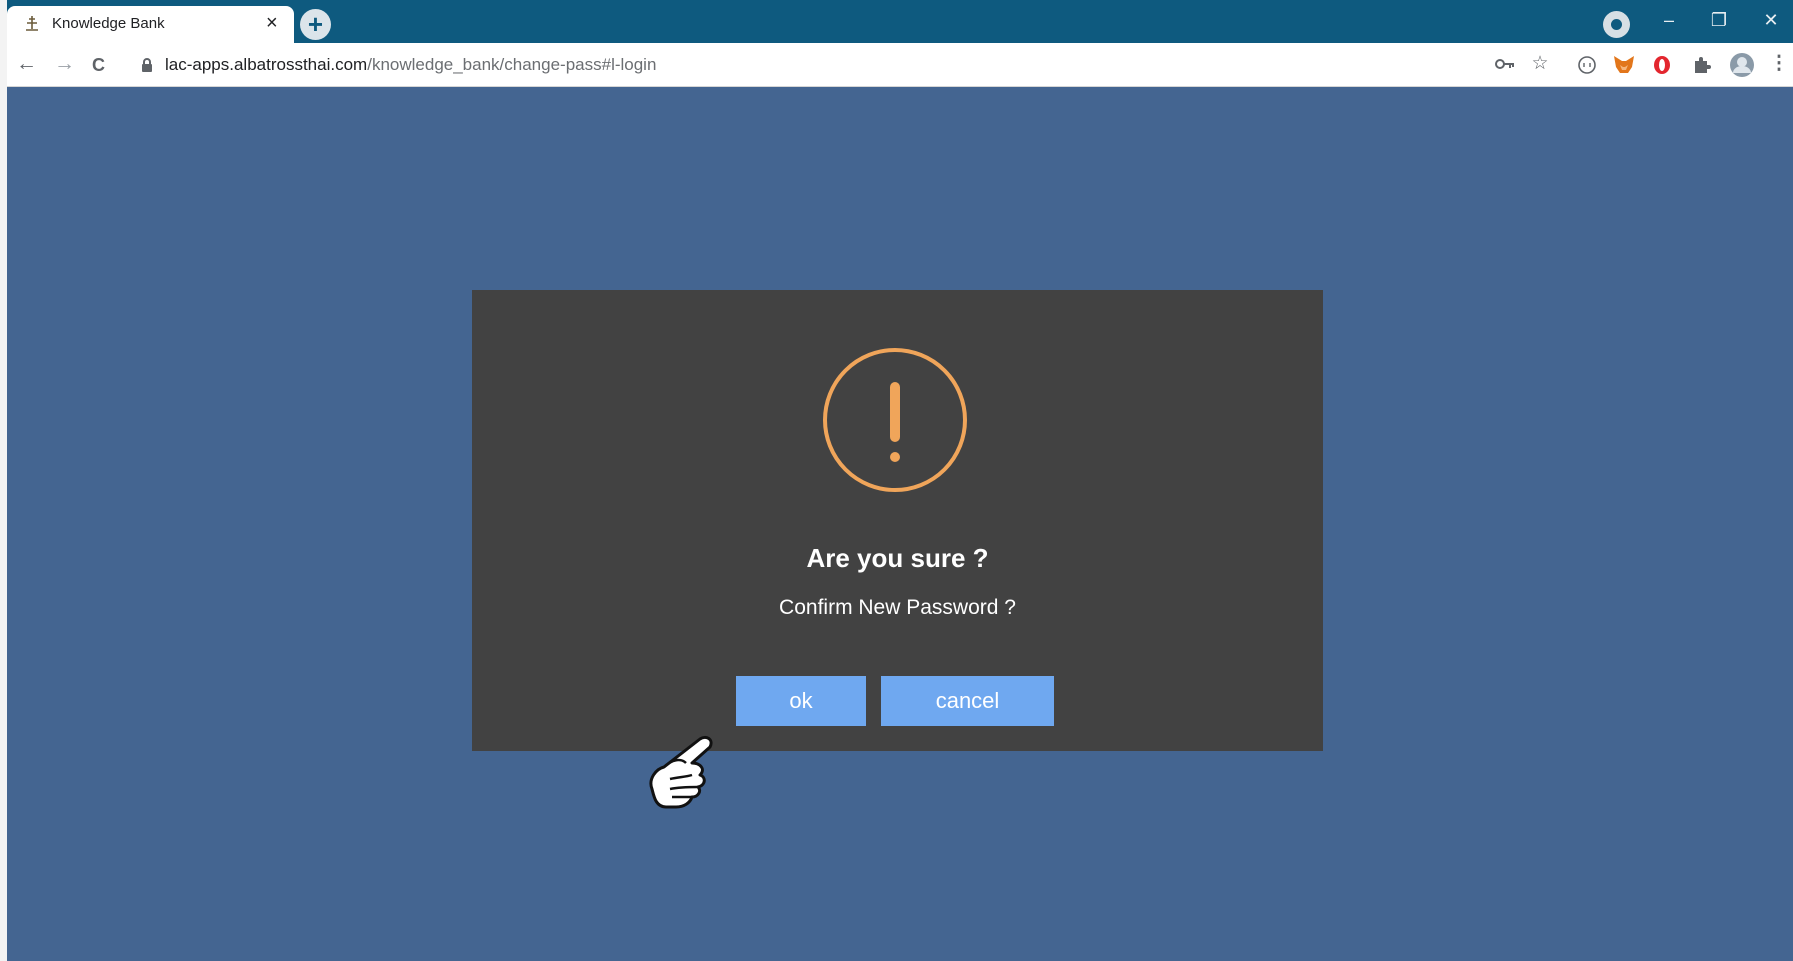 The height and width of the screenshot is (961, 1793). What do you see at coordinates (681, 772) in the screenshot?
I see `pointing-hand-cursor-icon` at bounding box center [681, 772].